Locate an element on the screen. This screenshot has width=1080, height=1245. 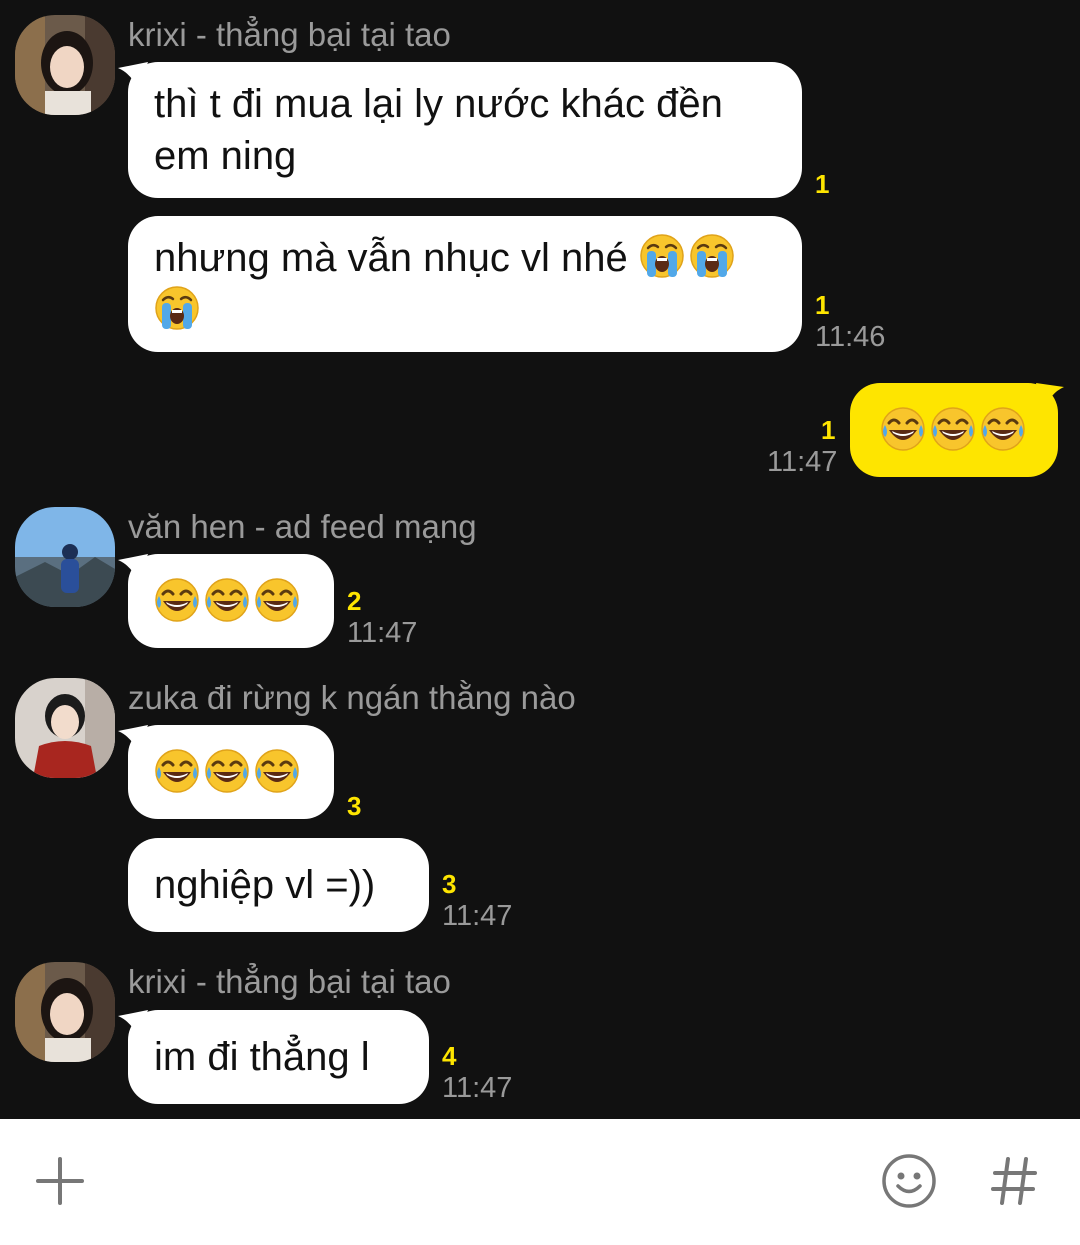
message-text: nhưng mà vẫn nhục vl nhé is located at coordinates (391, 258).